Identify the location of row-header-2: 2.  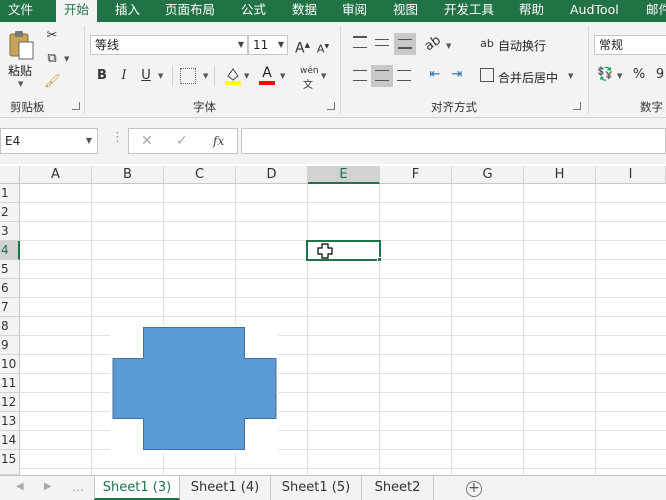
(10, 212).